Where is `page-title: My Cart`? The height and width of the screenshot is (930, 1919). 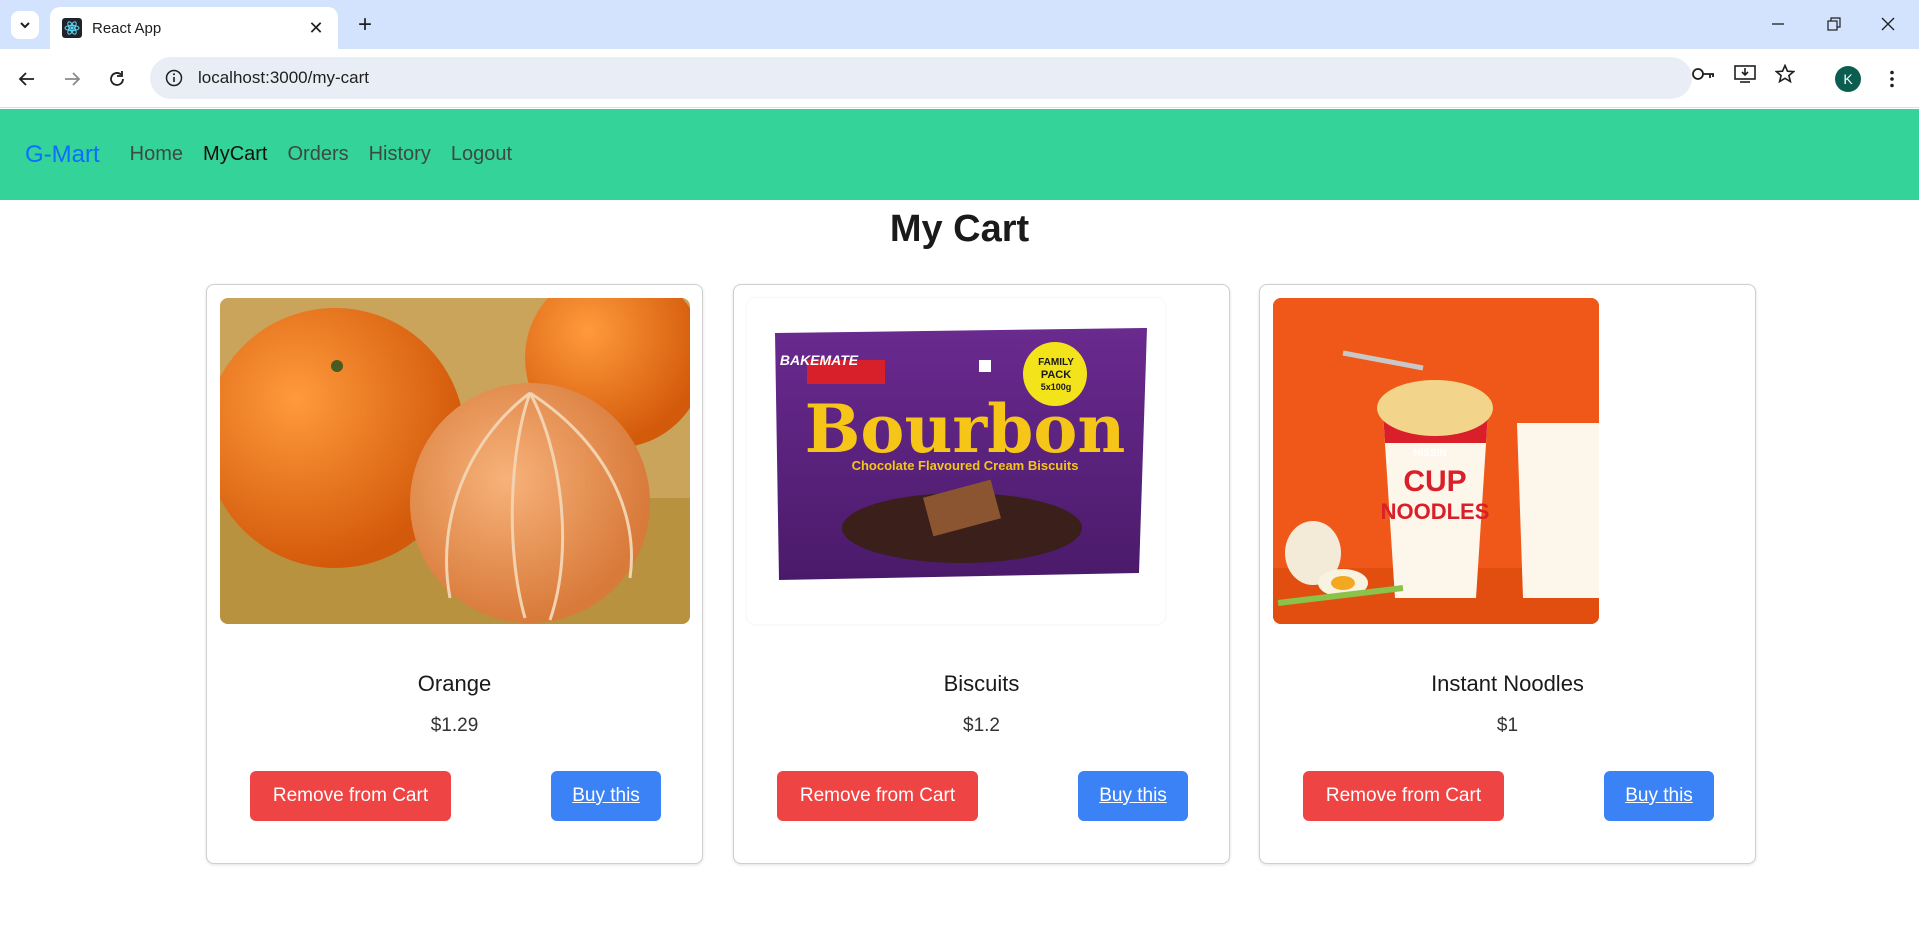 page-title: My Cart is located at coordinates (959, 229).